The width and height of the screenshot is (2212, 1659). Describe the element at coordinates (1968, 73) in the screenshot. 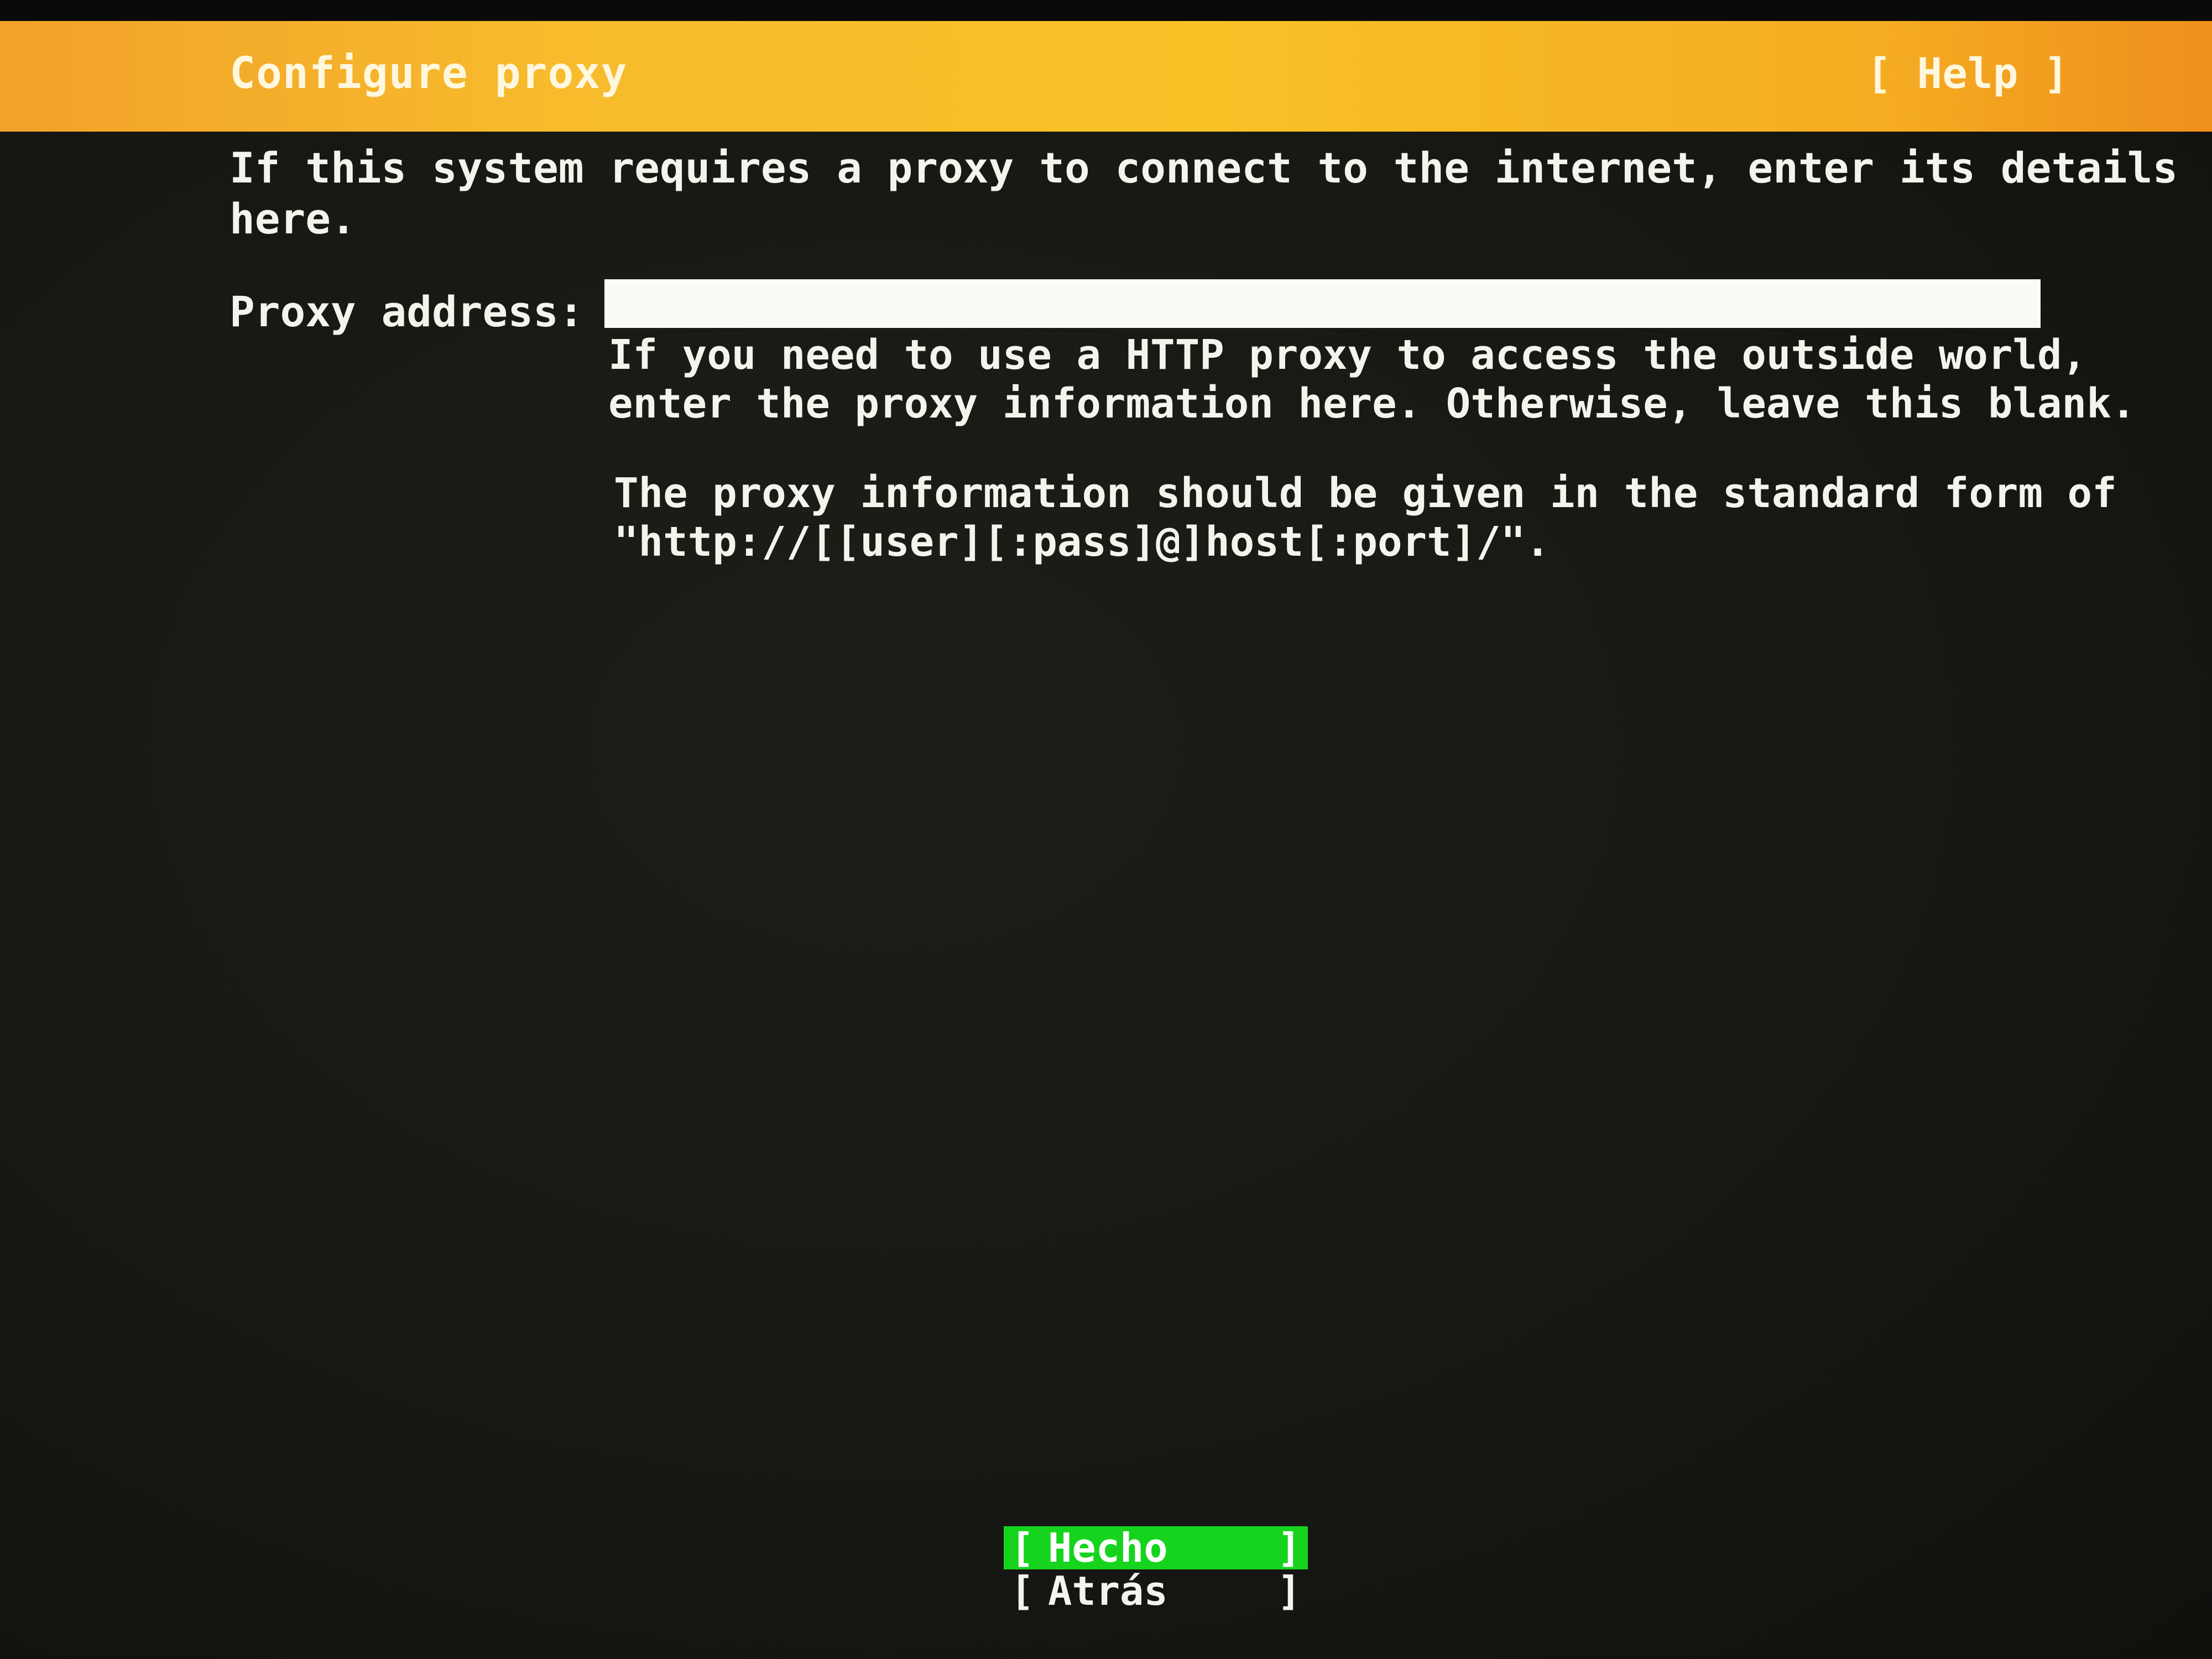

I see `help-button: [ Help ]` at that location.